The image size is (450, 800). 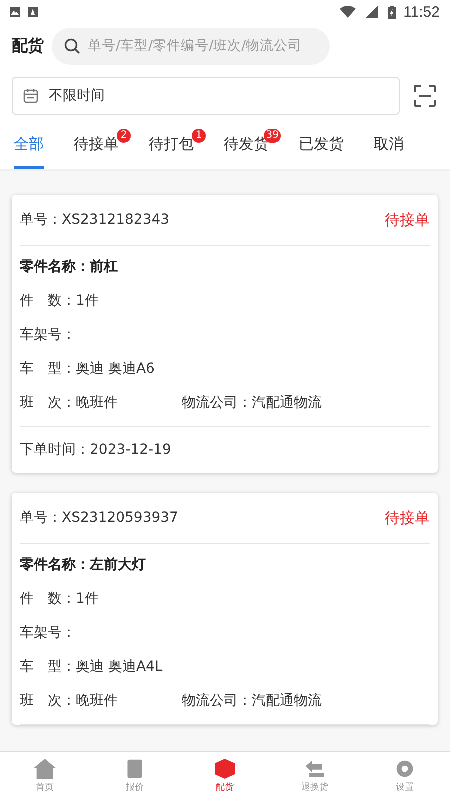 What do you see at coordinates (124, 136) in the screenshot?
I see `count-badge: 2` at bounding box center [124, 136].